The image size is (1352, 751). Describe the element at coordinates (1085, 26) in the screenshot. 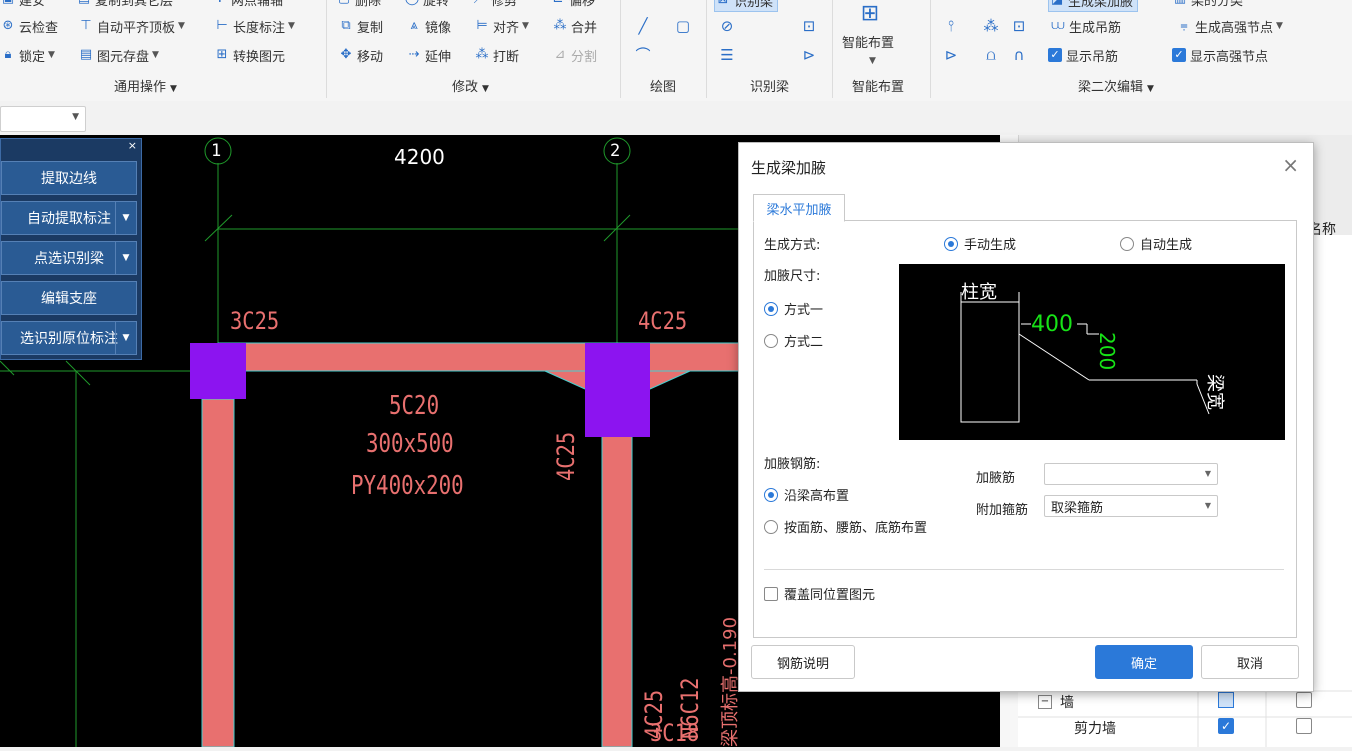

I see `ribbon-btn-gen-hanger: ⩊ 生成吊筋` at that location.